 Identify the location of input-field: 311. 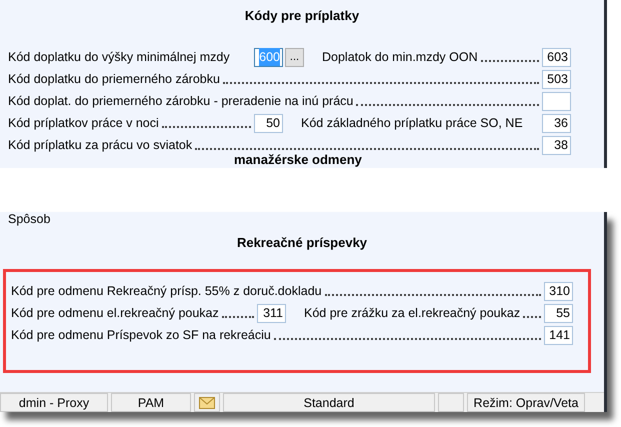
(271, 313).